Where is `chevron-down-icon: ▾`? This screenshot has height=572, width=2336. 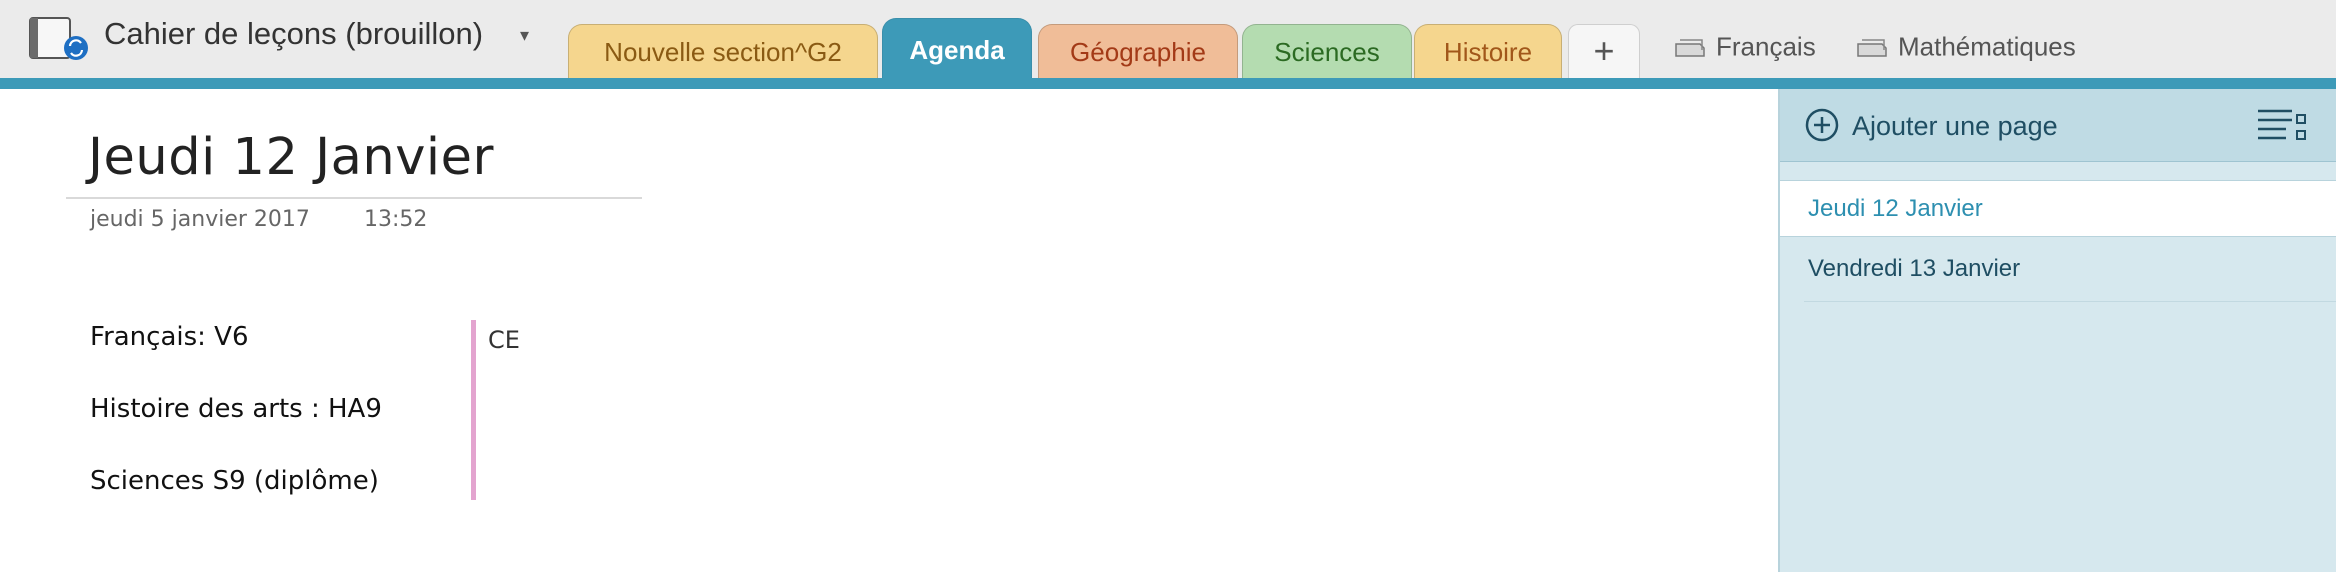 chevron-down-icon: ▾ is located at coordinates (524, 35).